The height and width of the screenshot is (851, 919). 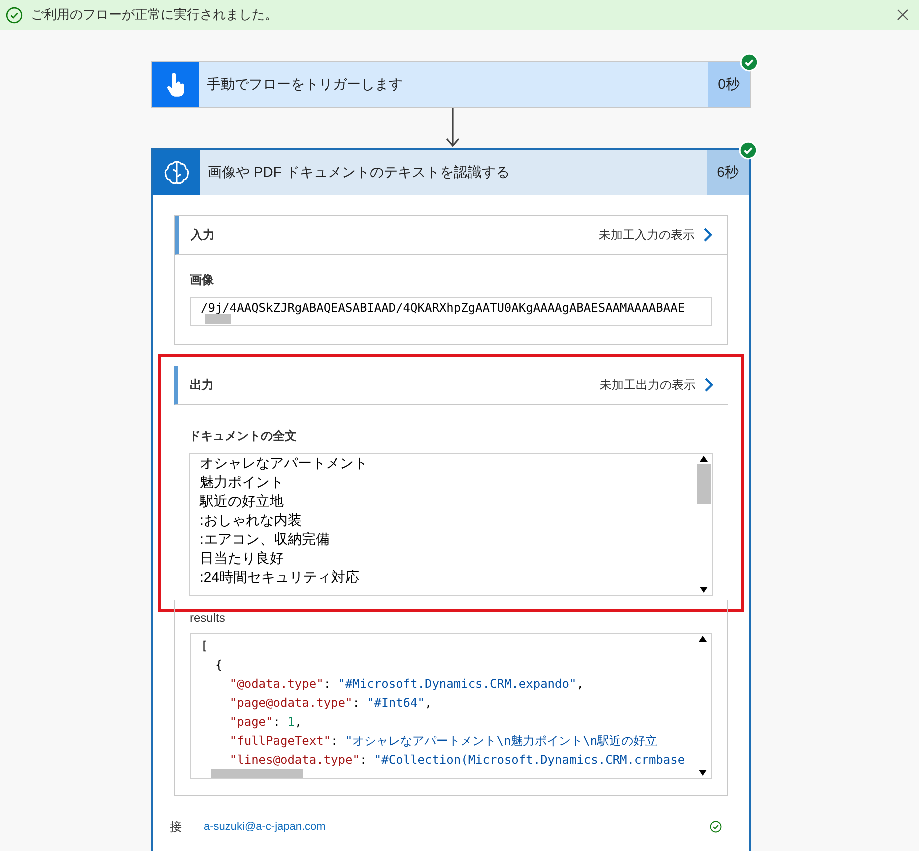 What do you see at coordinates (203, 235) in the screenshot?
I see `section-heading: 入力` at bounding box center [203, 235].